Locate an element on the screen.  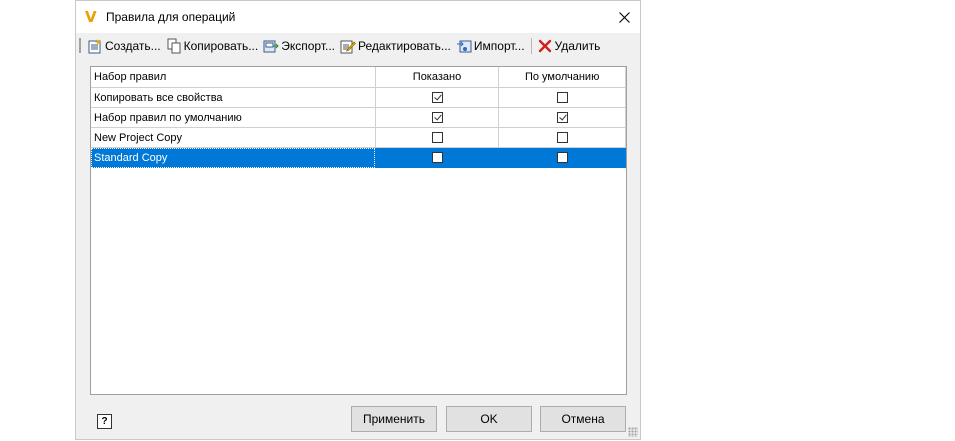
toolbar-grip is located at coordinates (80, 45).